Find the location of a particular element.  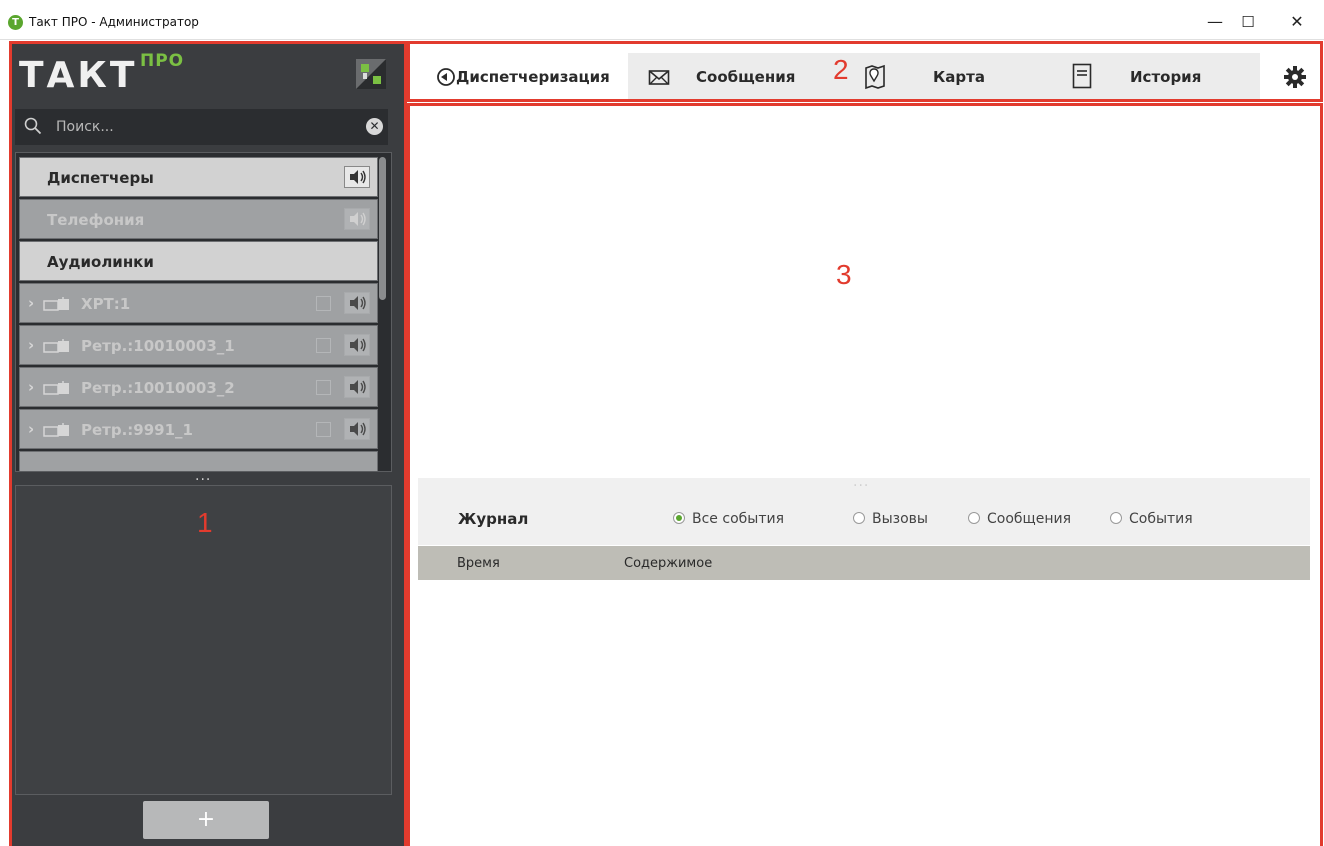

close-button: ✕ is located at coordinates (1297, 22).